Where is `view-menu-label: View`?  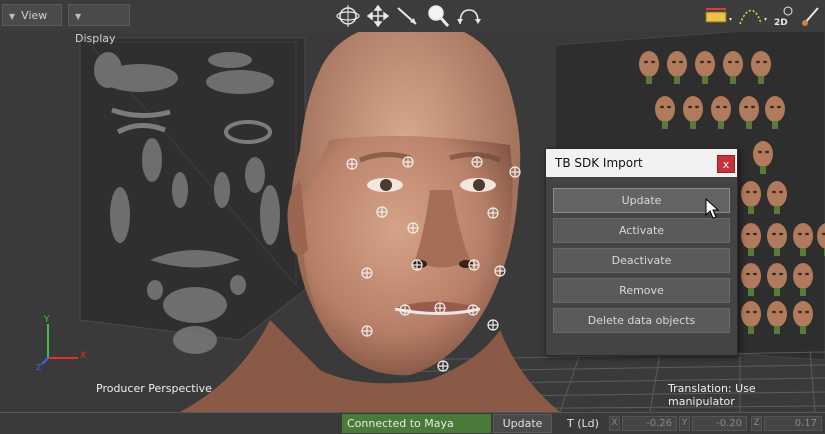 view-menu-label: View is located at coordinates (34, 15).